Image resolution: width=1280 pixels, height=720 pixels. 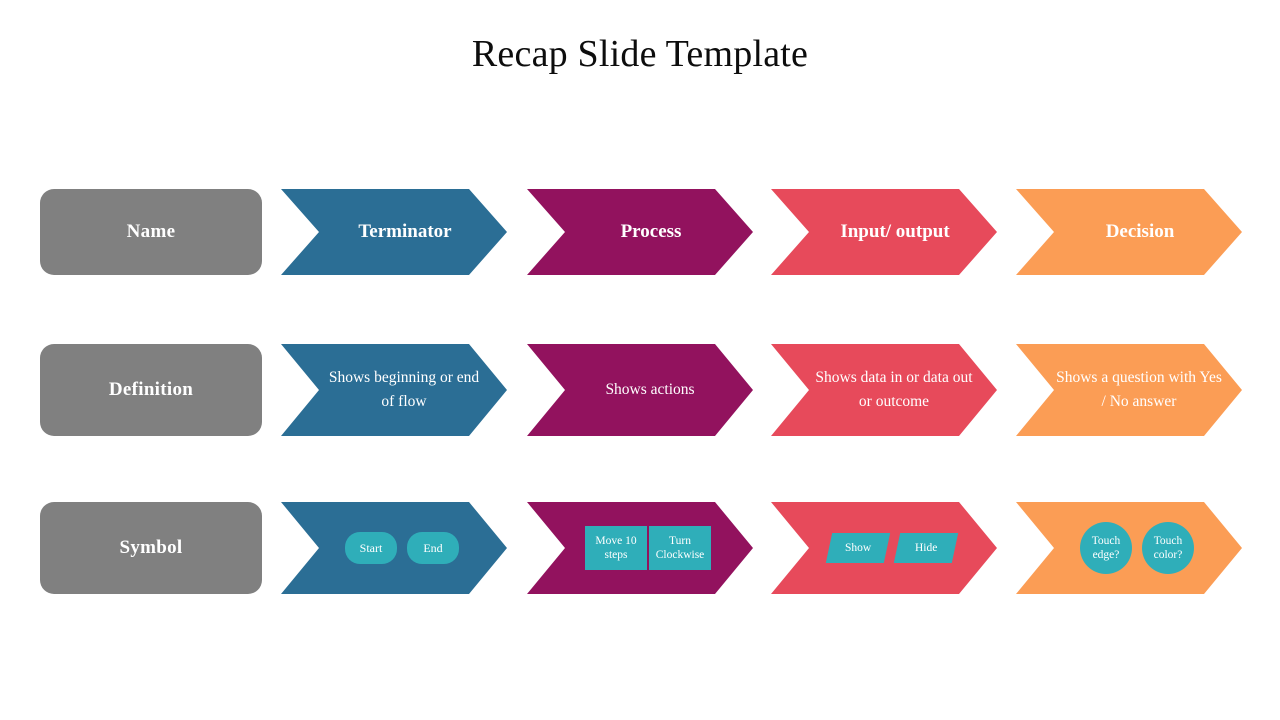 I want to click on symbol-block-touch-edge: Touch edge?, so click(x=1106, y=548).